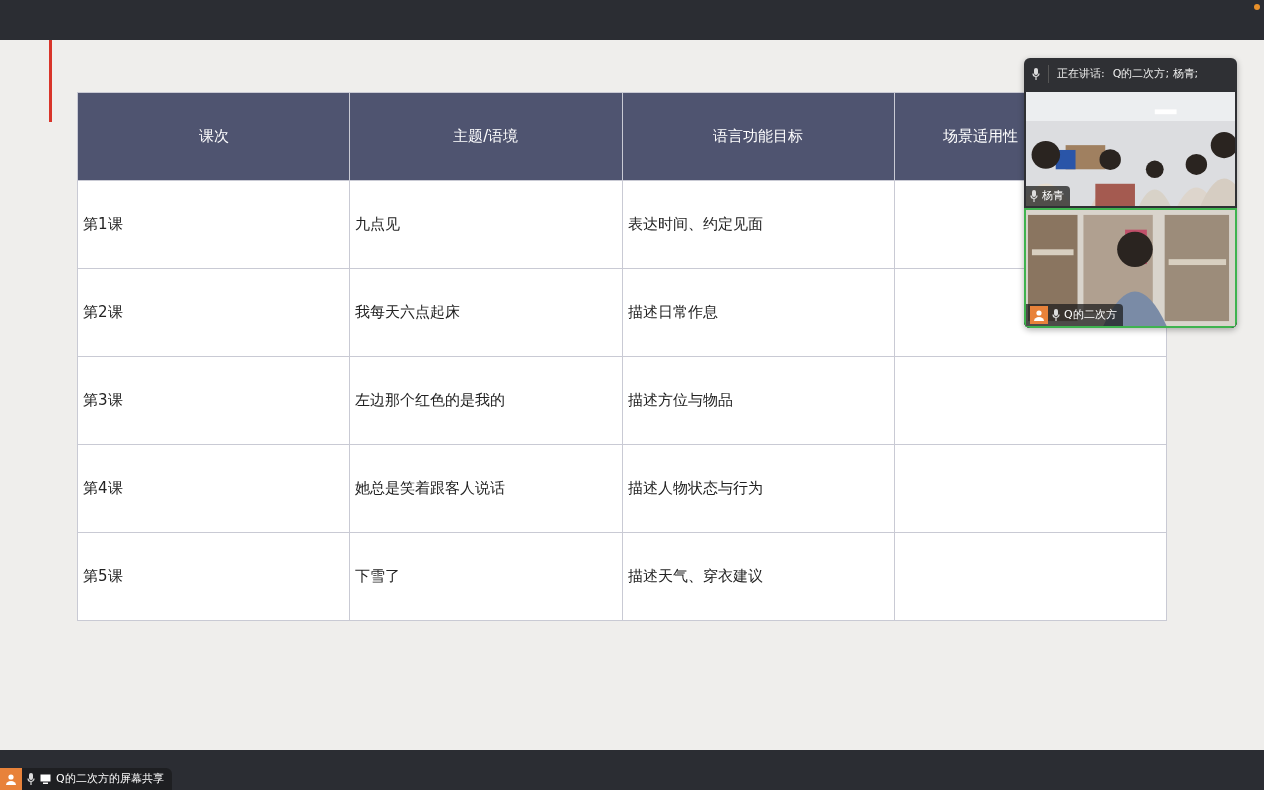 This screenshot has width=1264, height=790. What do you see at coordinates (485, 400) in the screenshot?
I see `table-cell: 左边那个红色的是我的` at bounding box center [485, 400].